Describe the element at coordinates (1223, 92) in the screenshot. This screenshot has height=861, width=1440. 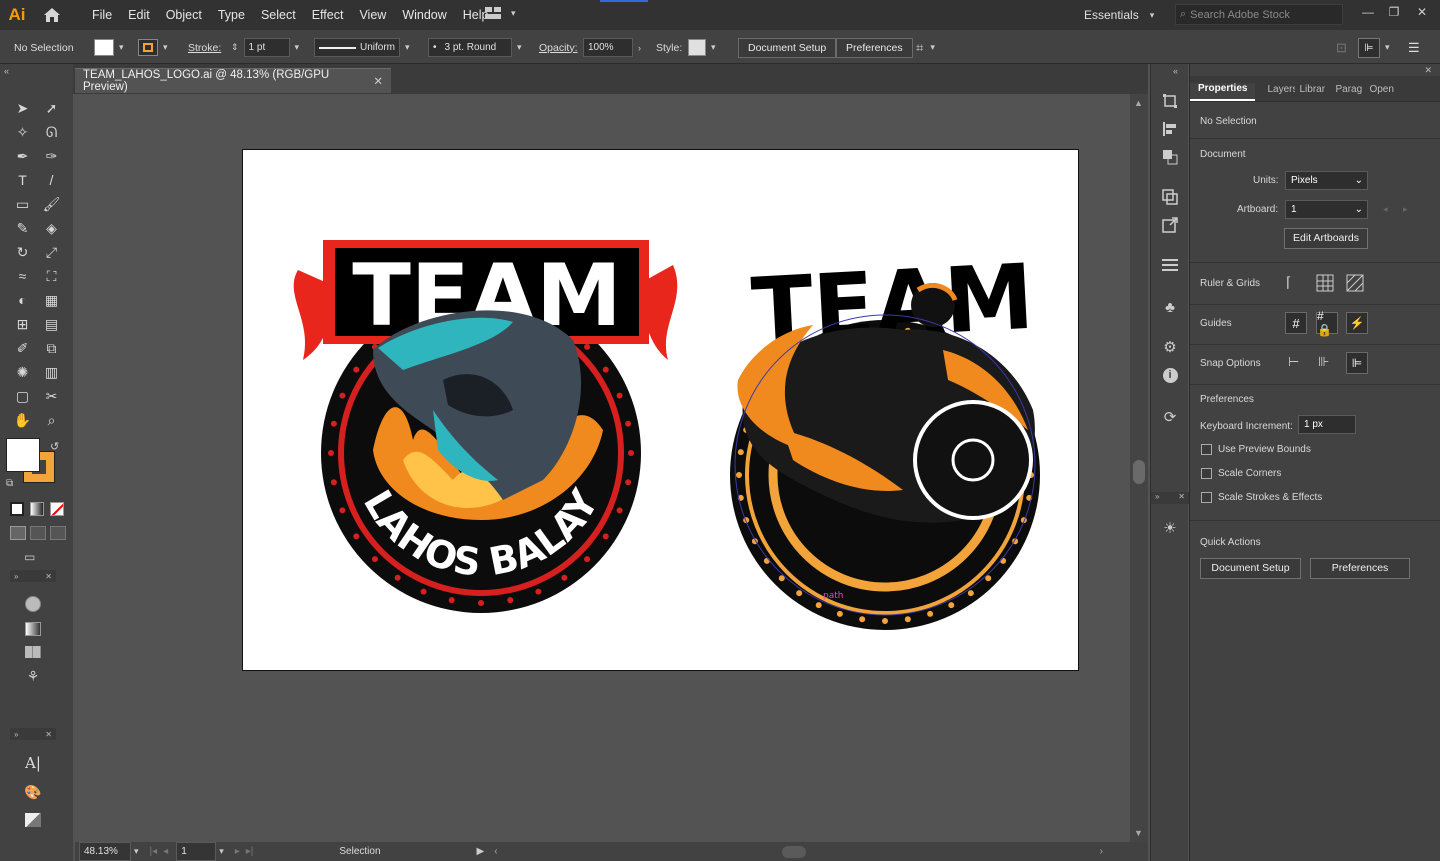
I see `tab-properties: Properties` at that location.